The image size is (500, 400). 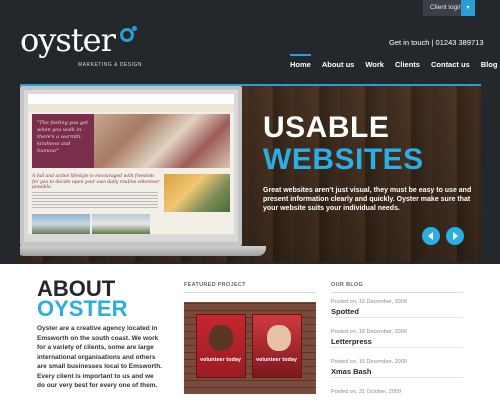 I want to click on banner-headline-line2: WEBSITES, so click(x=343, y=159).